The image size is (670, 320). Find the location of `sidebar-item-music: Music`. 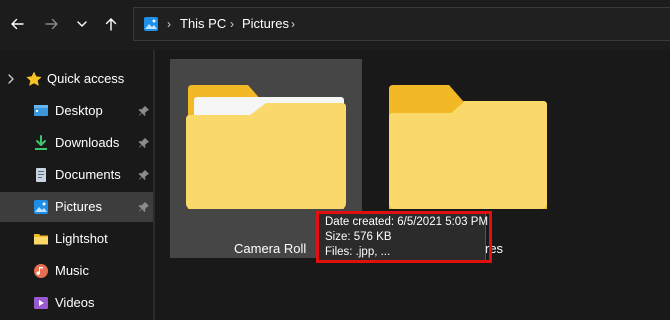

sidebar-item-music: Music is located at coordinates (76, 271).